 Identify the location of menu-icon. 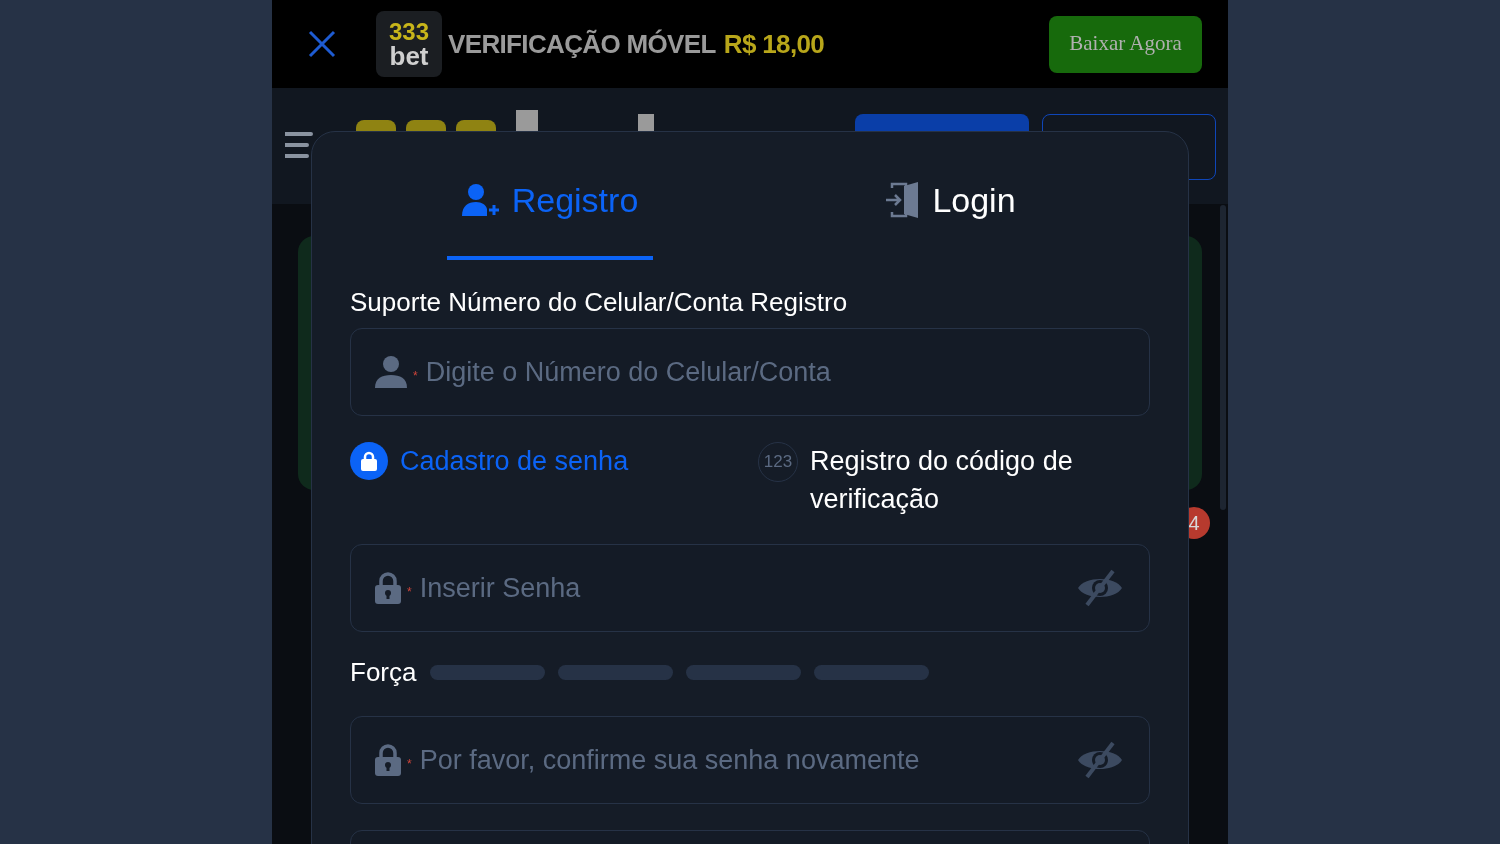
(300, 145).